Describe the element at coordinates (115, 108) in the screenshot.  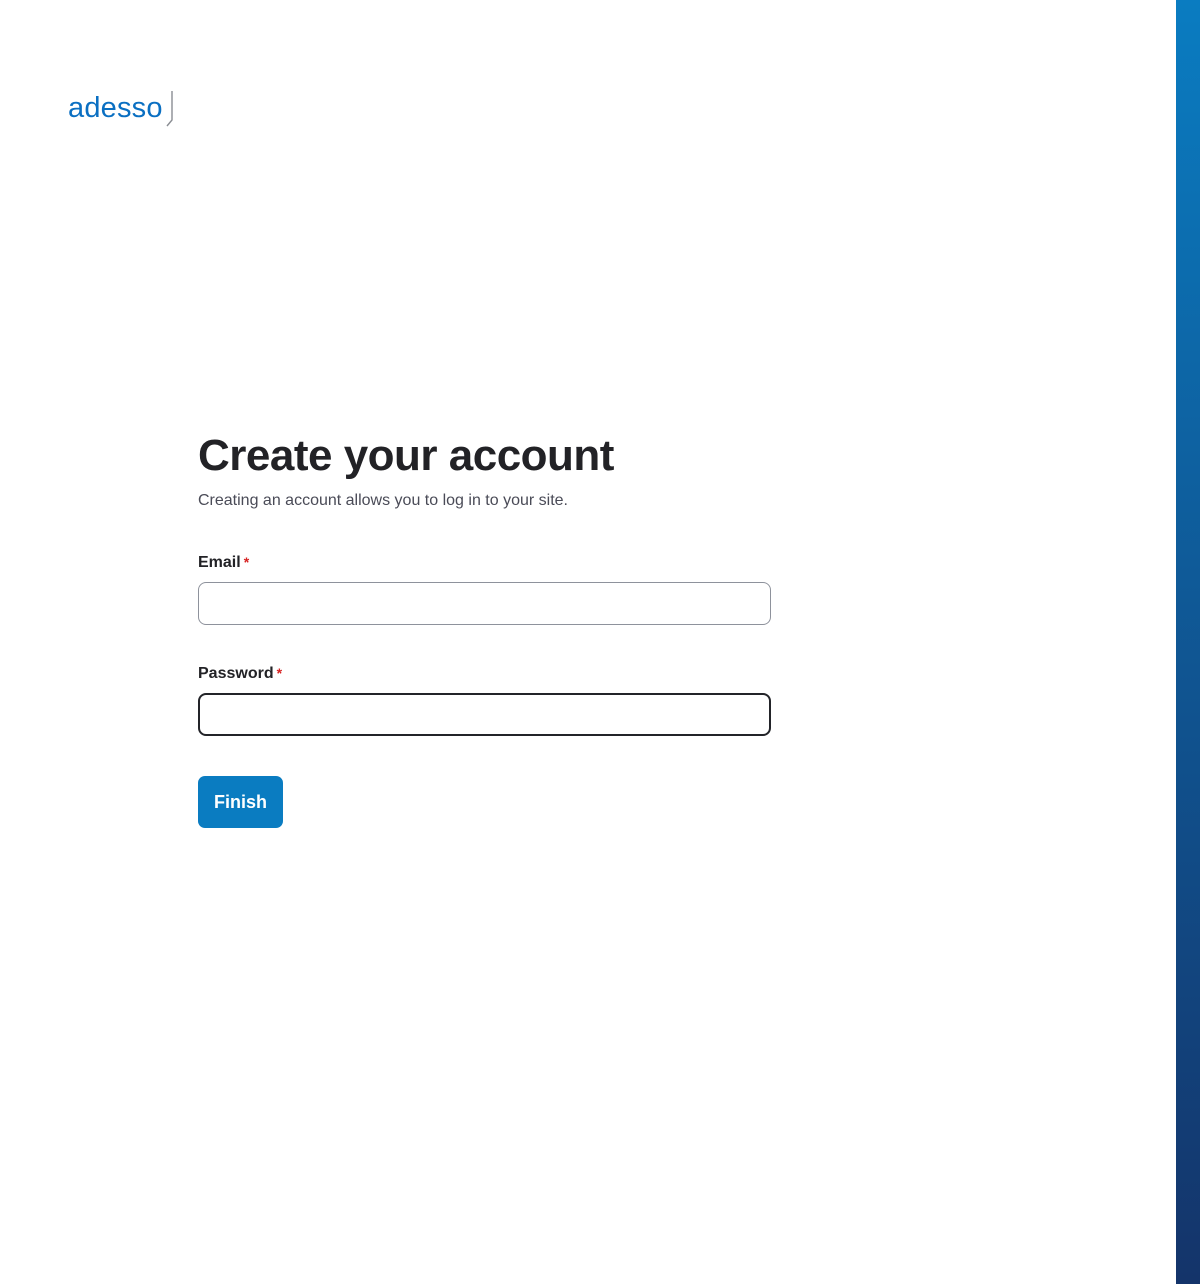
I see `logo-text: adesso` at that location.